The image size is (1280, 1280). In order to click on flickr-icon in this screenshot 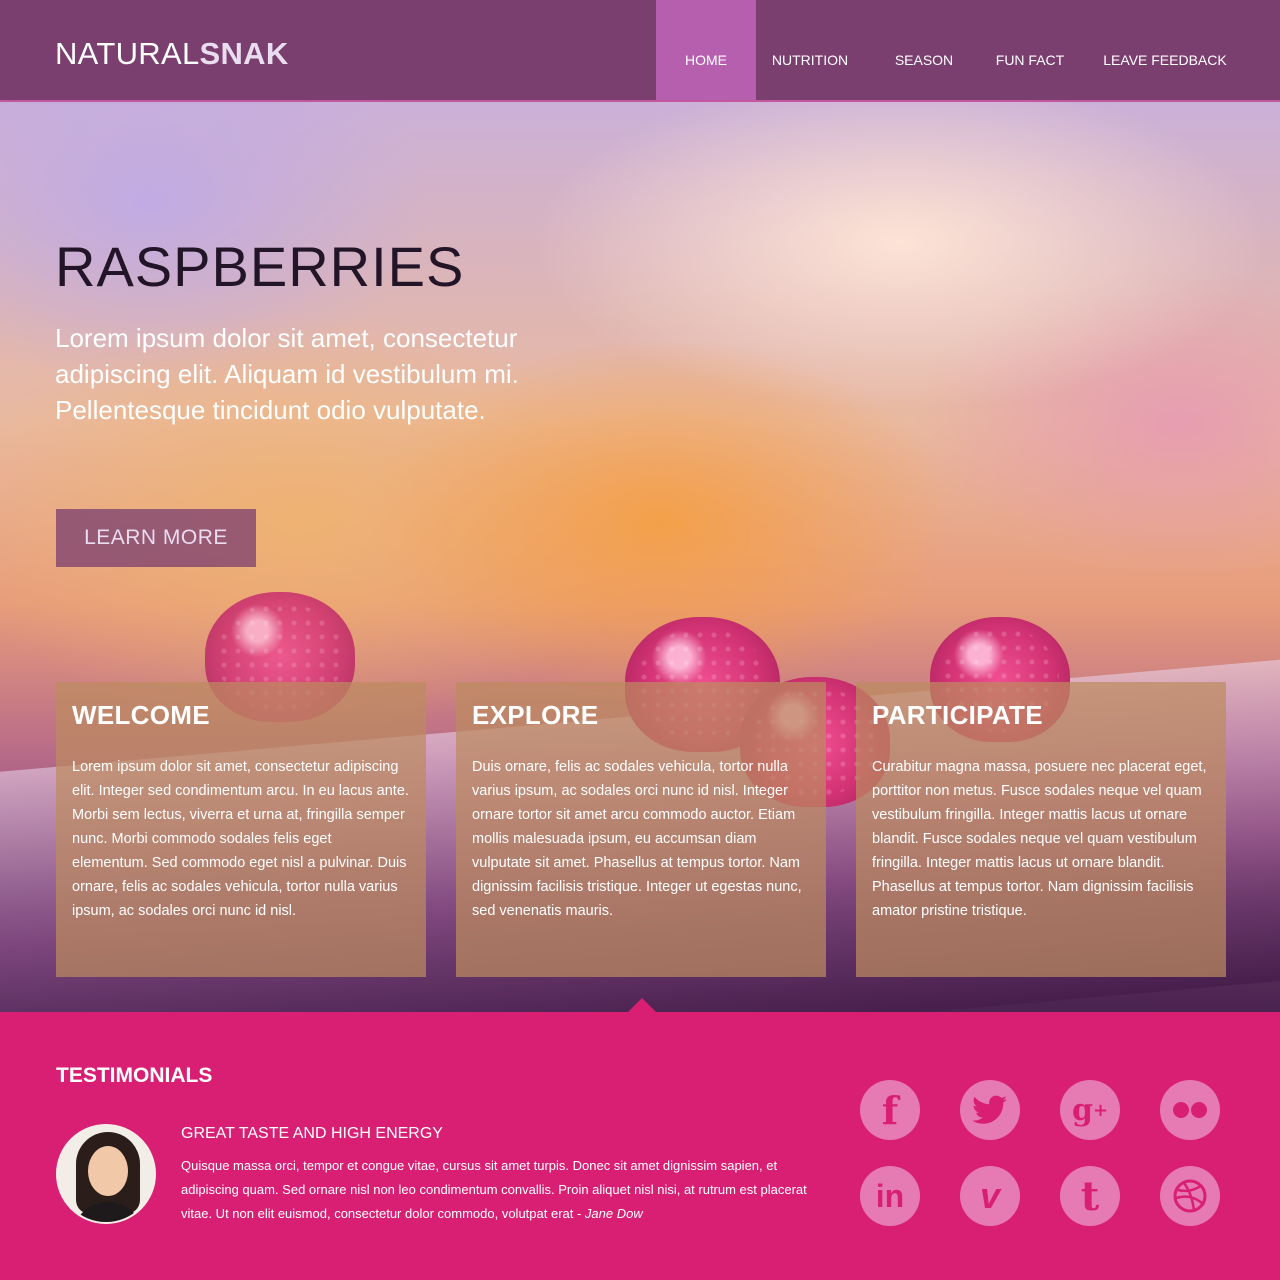, I will do `click(1190, 1110)`.